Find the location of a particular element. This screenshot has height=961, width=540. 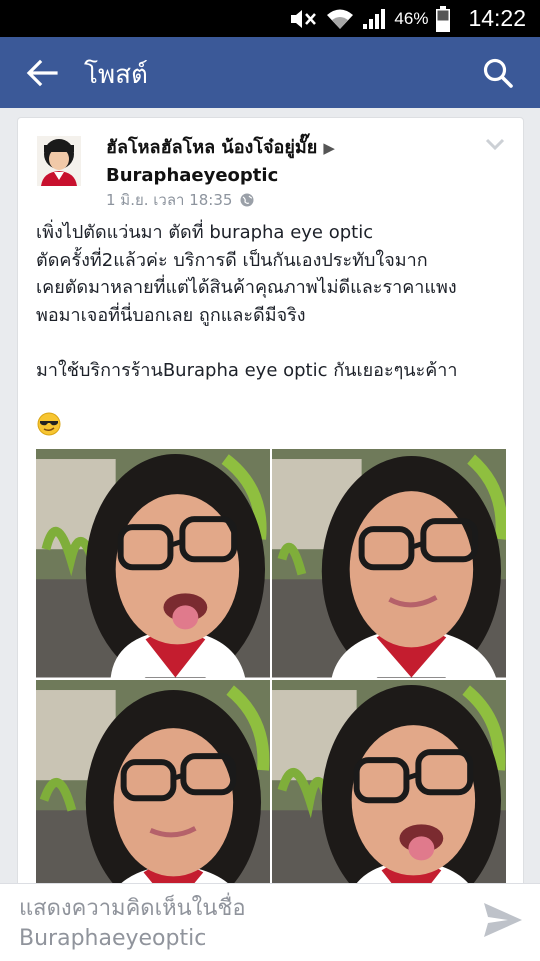

battery-icon is located at coordinates (443, 18).